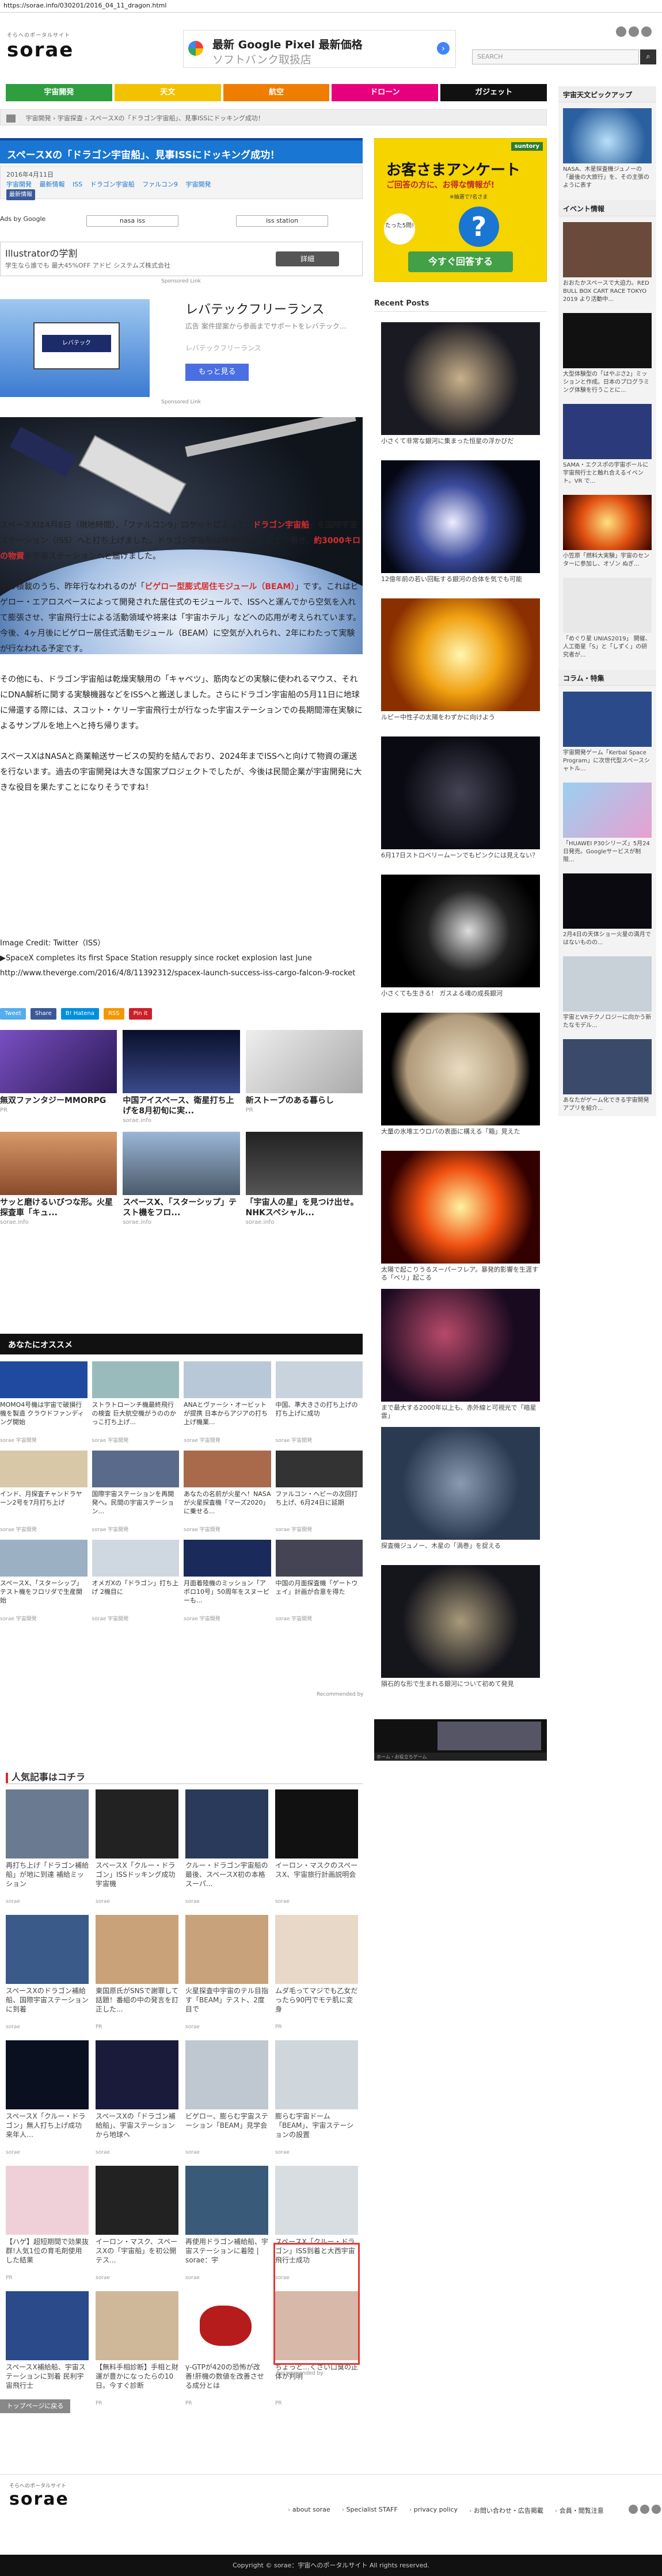  I want to click on popular-item: イーロン・マスクのスペースX、宇宙旅行計画説明会 sorae, so click(316, 1847).